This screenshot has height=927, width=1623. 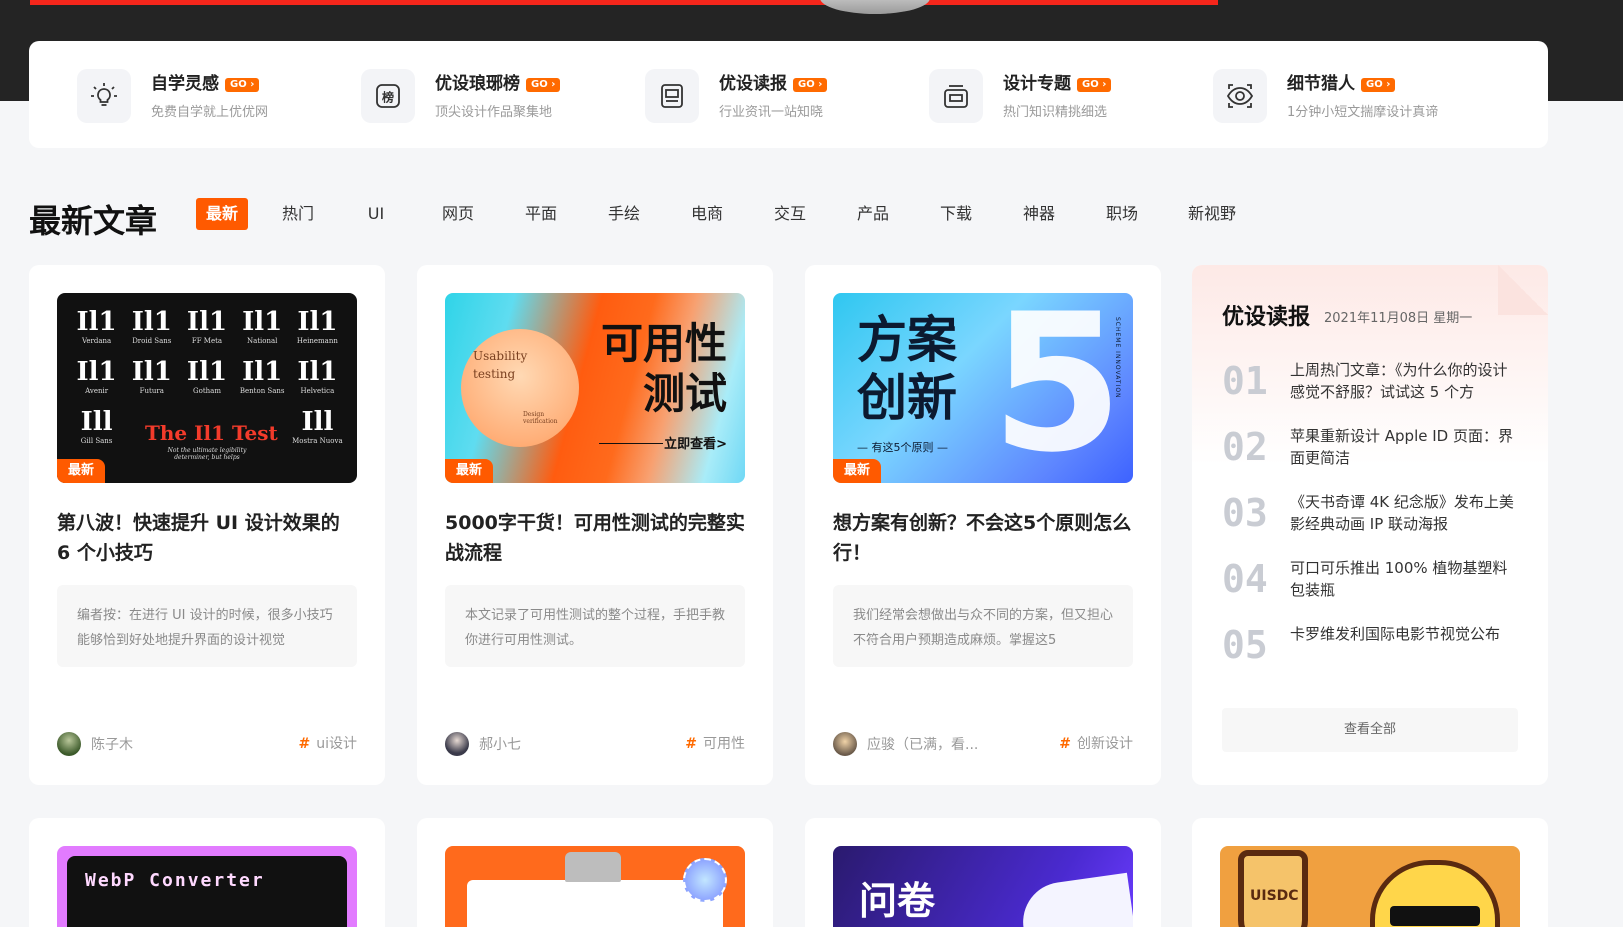 I want to click on font-sample-name: Mostra Nuova, so click(x=317, y=441).